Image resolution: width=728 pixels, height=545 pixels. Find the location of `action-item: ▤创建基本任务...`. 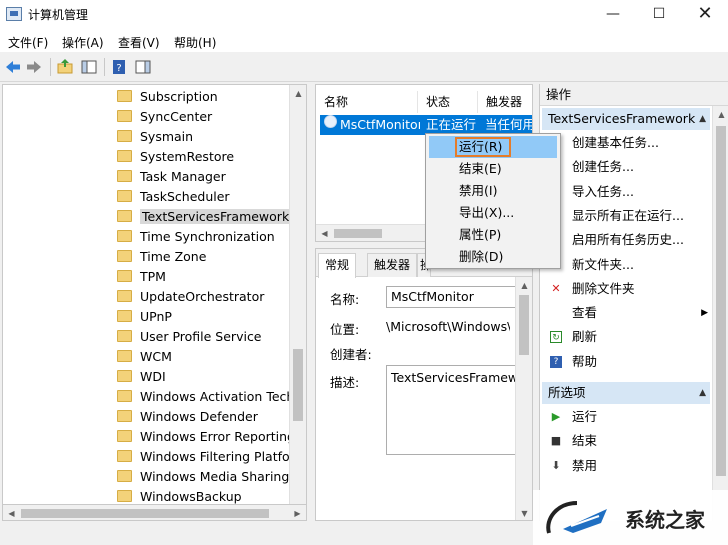

action-item: ▤创建基本任务... is located at coordinates (625, 143).